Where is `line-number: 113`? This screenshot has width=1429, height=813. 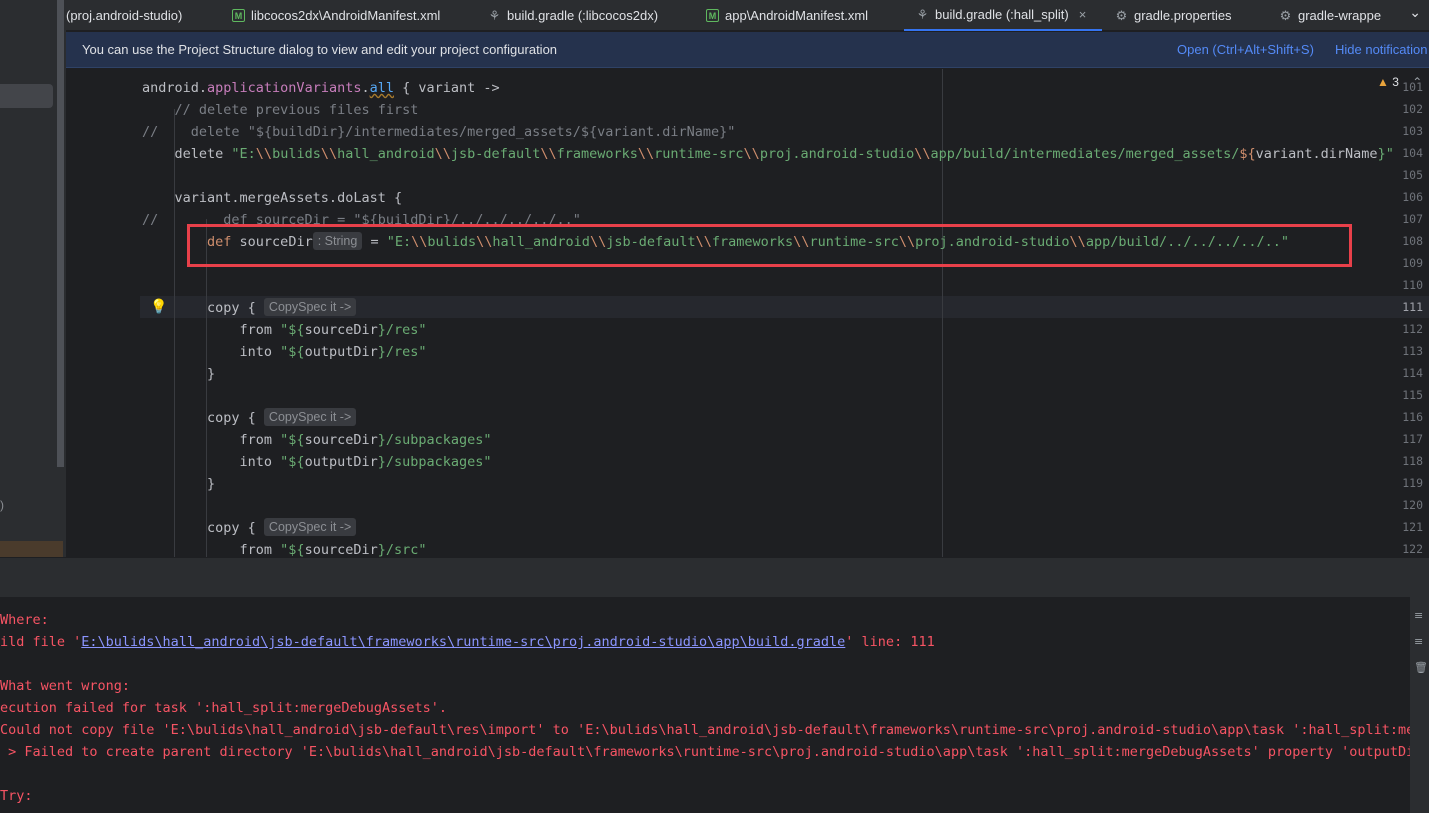 line-number: 113 is located at coordinates (1412, 351).